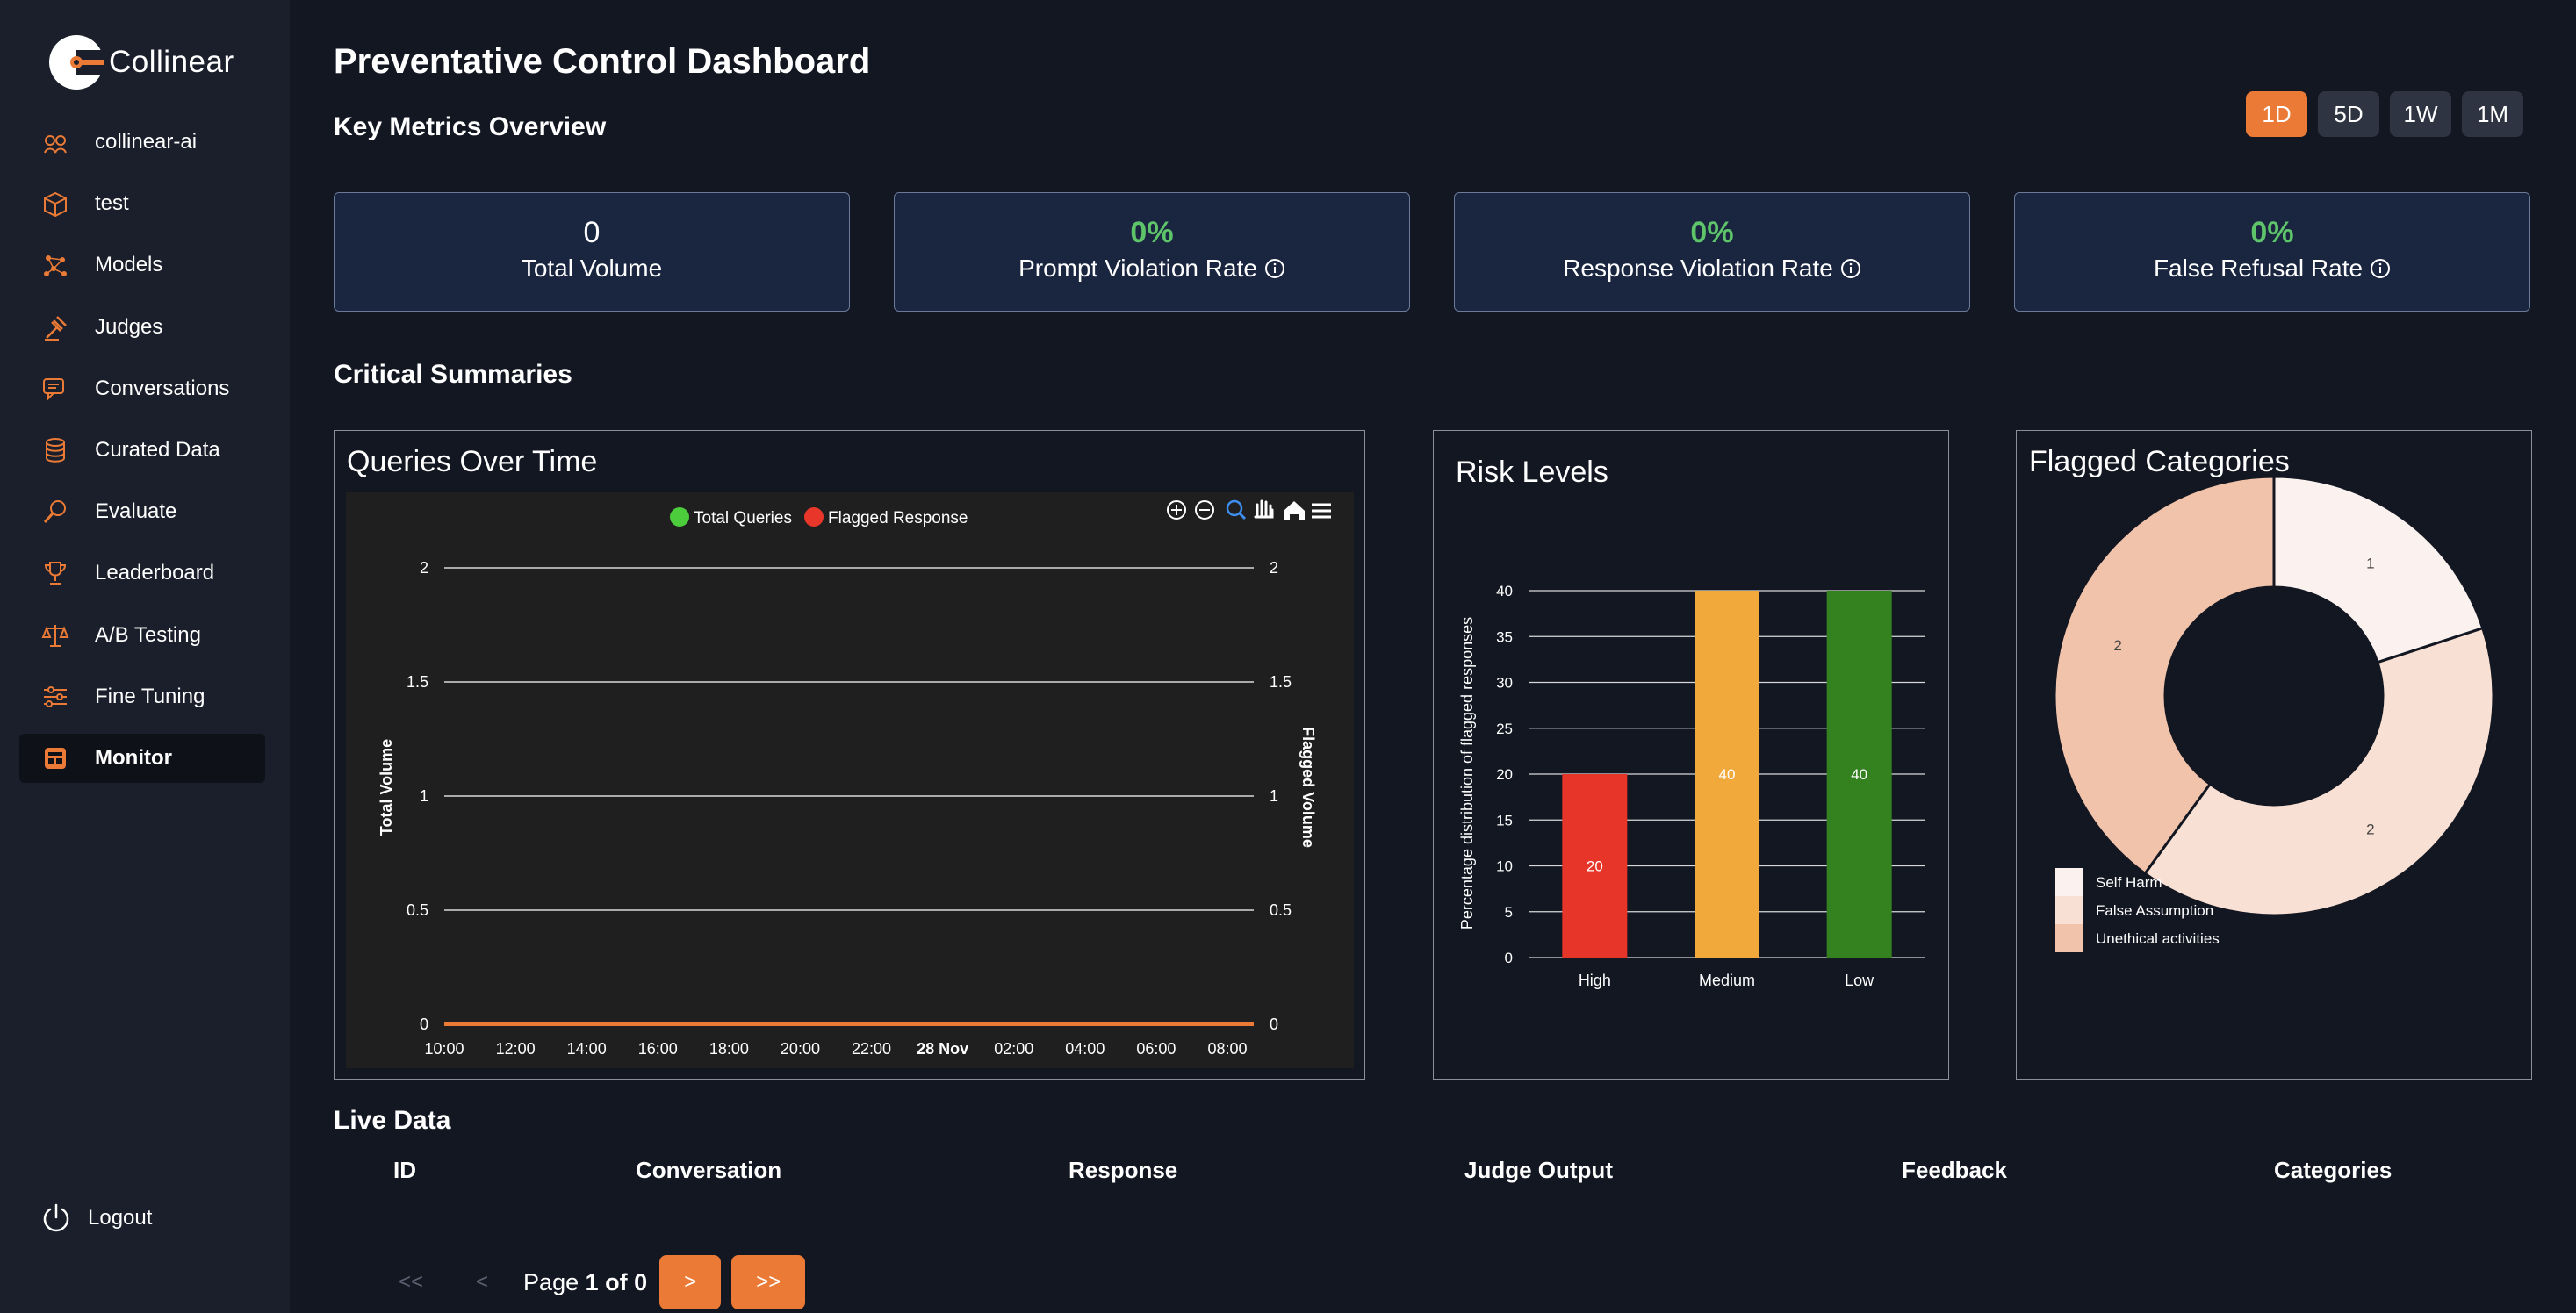 The image size is (2576, 1313). I want to click on sidebar-item-fine-tuning: Fine Tuning, so click(142, 697).